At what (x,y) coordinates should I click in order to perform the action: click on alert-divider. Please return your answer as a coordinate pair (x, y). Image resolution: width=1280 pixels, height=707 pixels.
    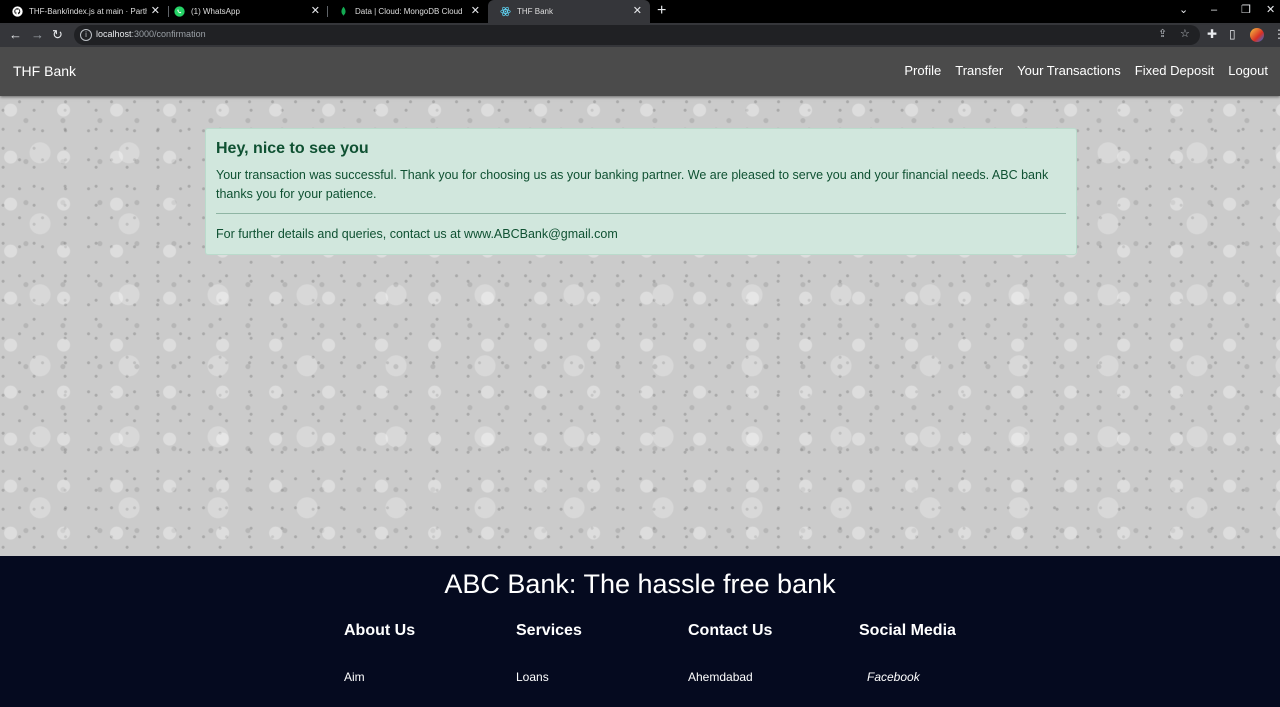
    Looking at the image, I should click on (641, 213).